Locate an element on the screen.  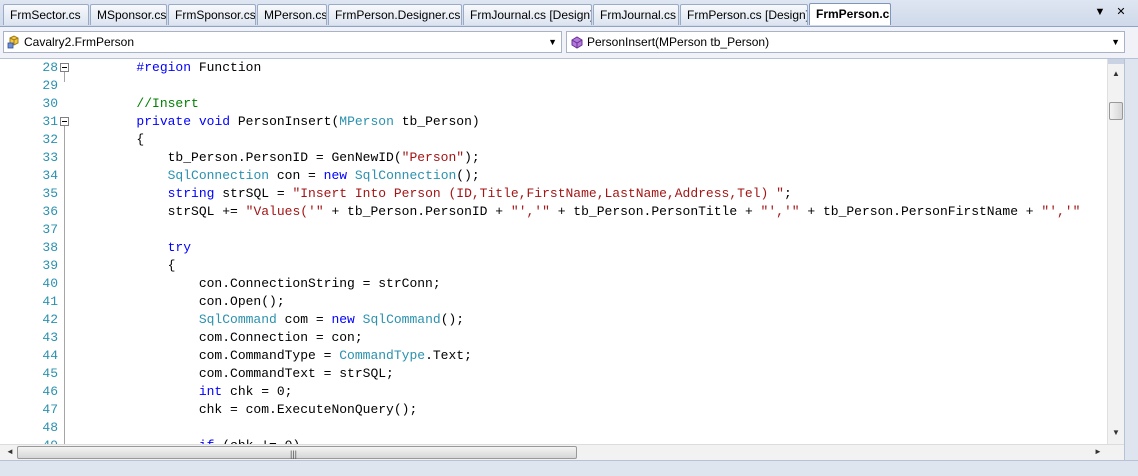
line-number: 28 is located at coordinates (50, 67).